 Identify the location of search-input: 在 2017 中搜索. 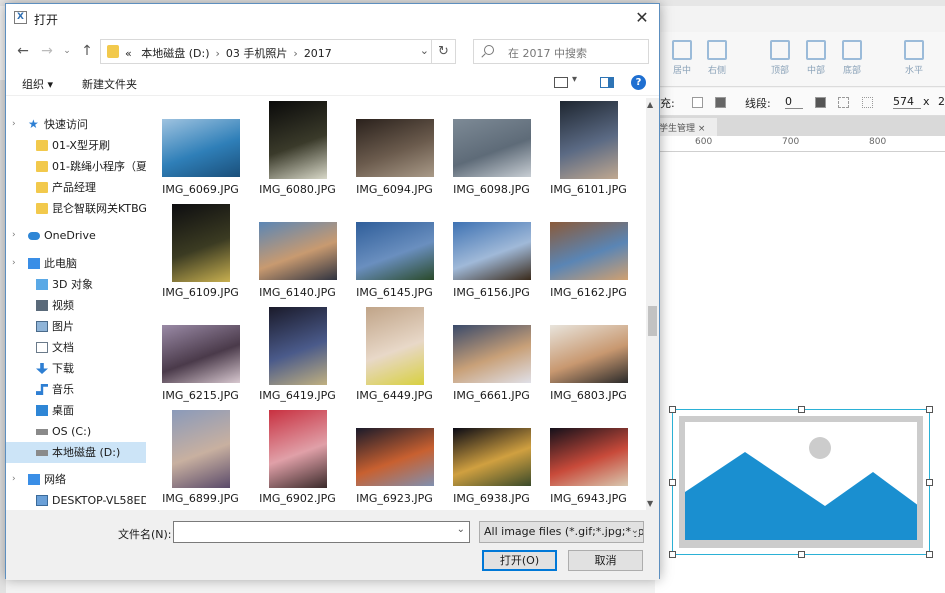
(561, 51).